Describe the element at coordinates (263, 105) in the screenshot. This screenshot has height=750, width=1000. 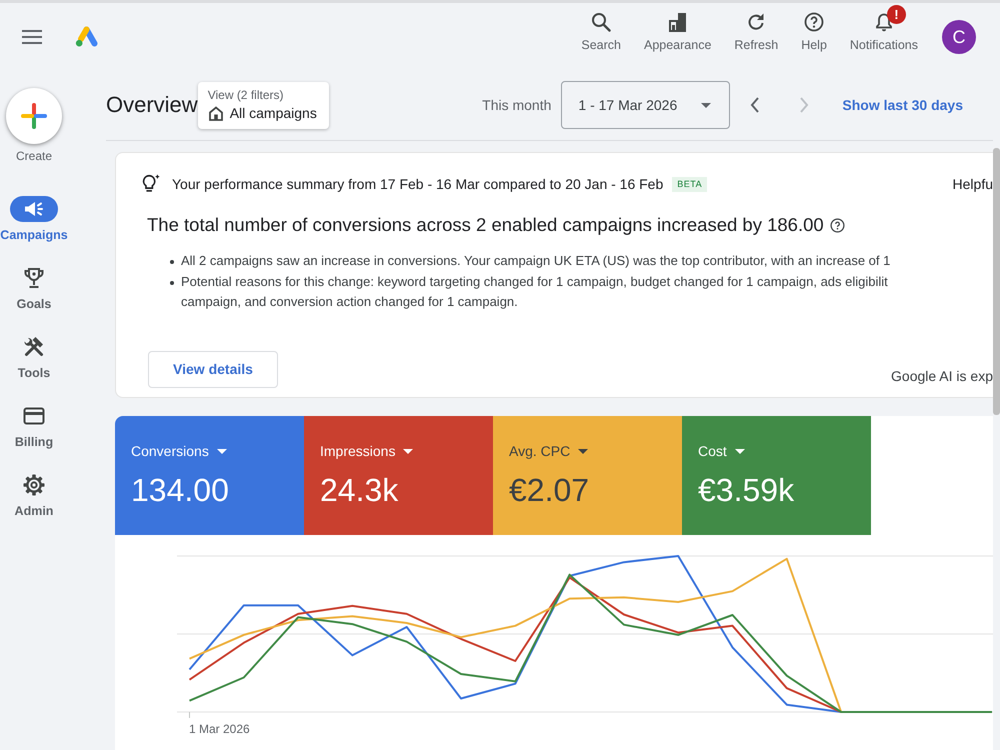
I see `view-filter-button: View (2 filters) All campaigns` at that location.